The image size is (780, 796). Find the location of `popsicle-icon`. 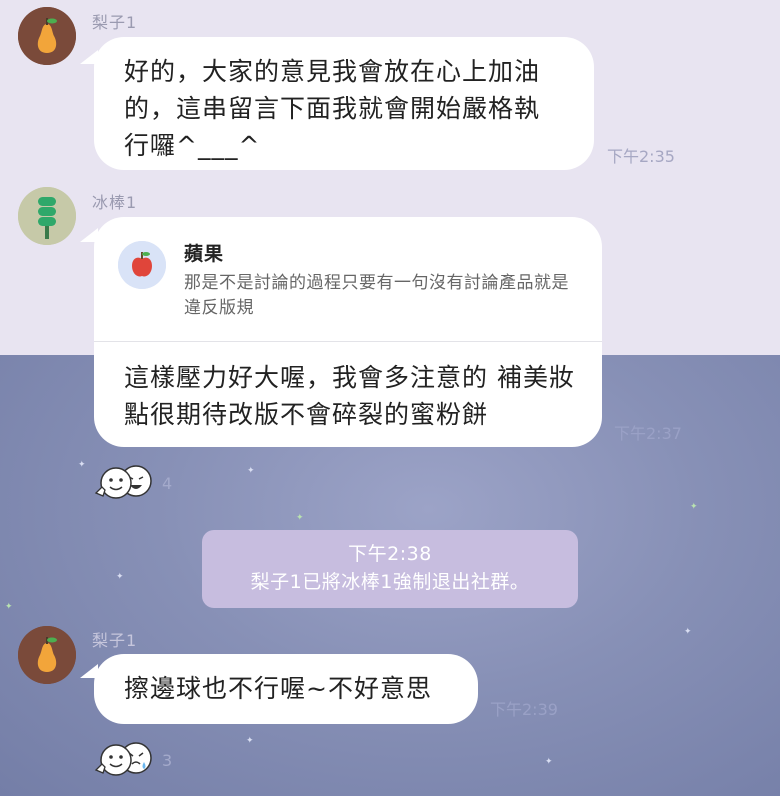

popsicle-icon is located at coordinates (47, 216).